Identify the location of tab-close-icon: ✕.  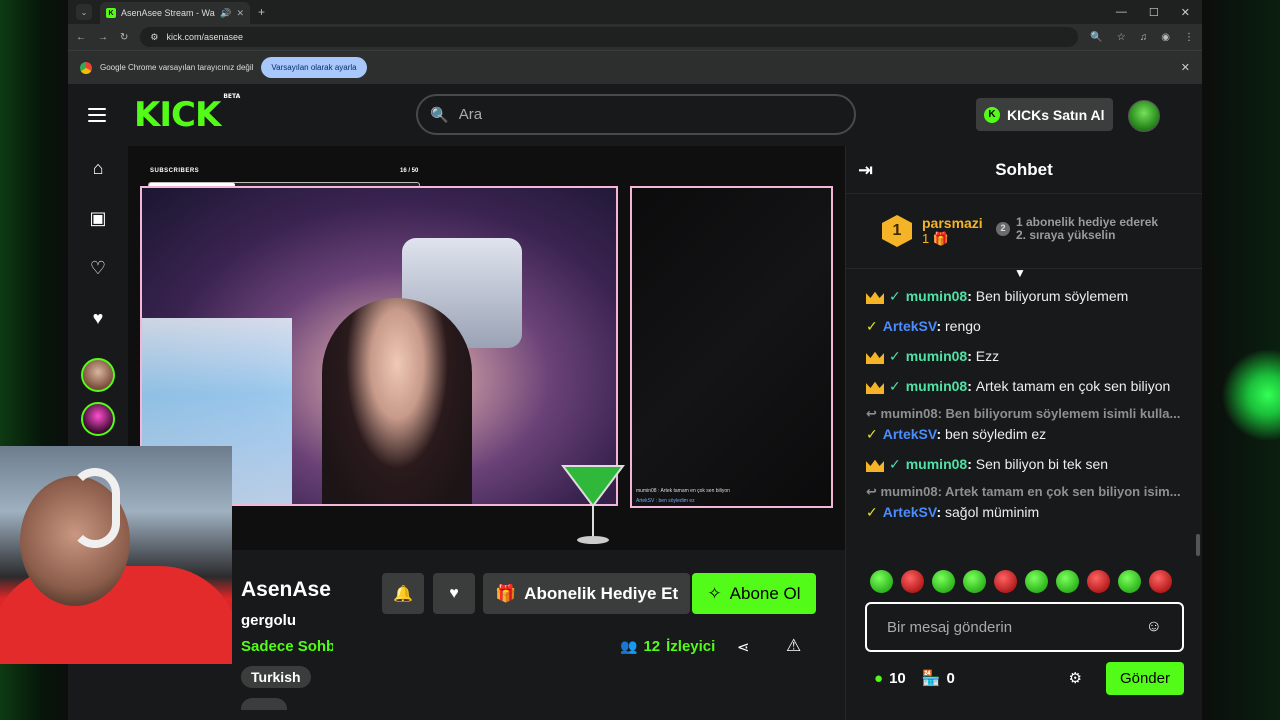
(240, 13).